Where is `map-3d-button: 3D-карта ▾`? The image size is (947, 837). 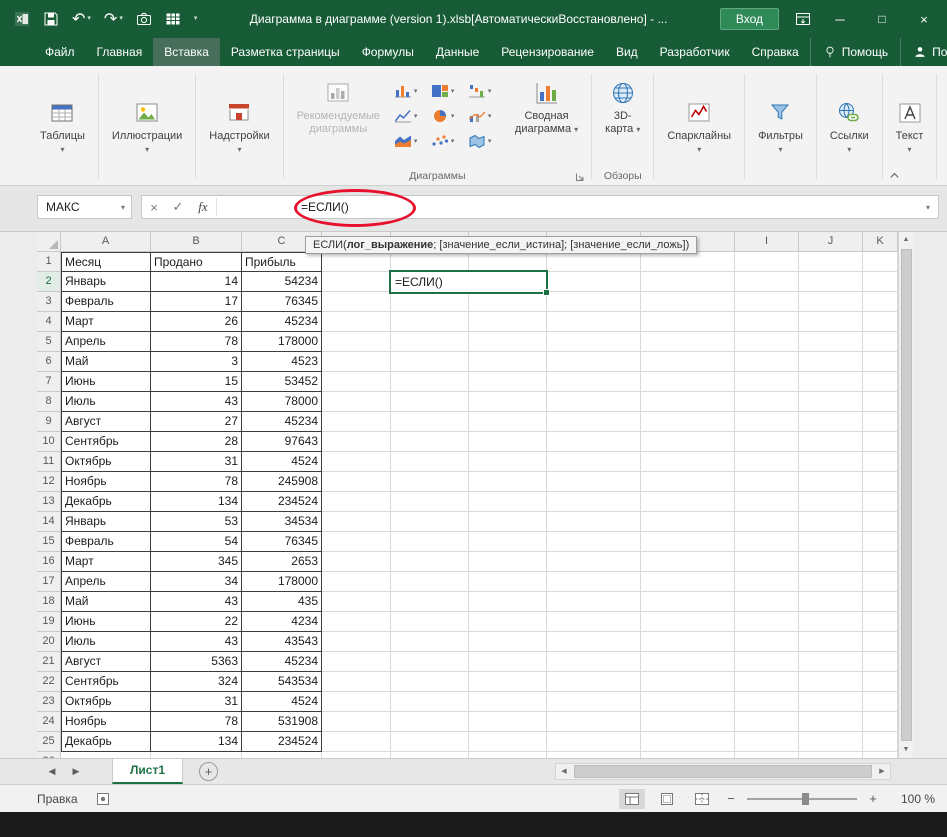 map-3d-button: 3D-карта ▾ is located at coordinates (622, 103).